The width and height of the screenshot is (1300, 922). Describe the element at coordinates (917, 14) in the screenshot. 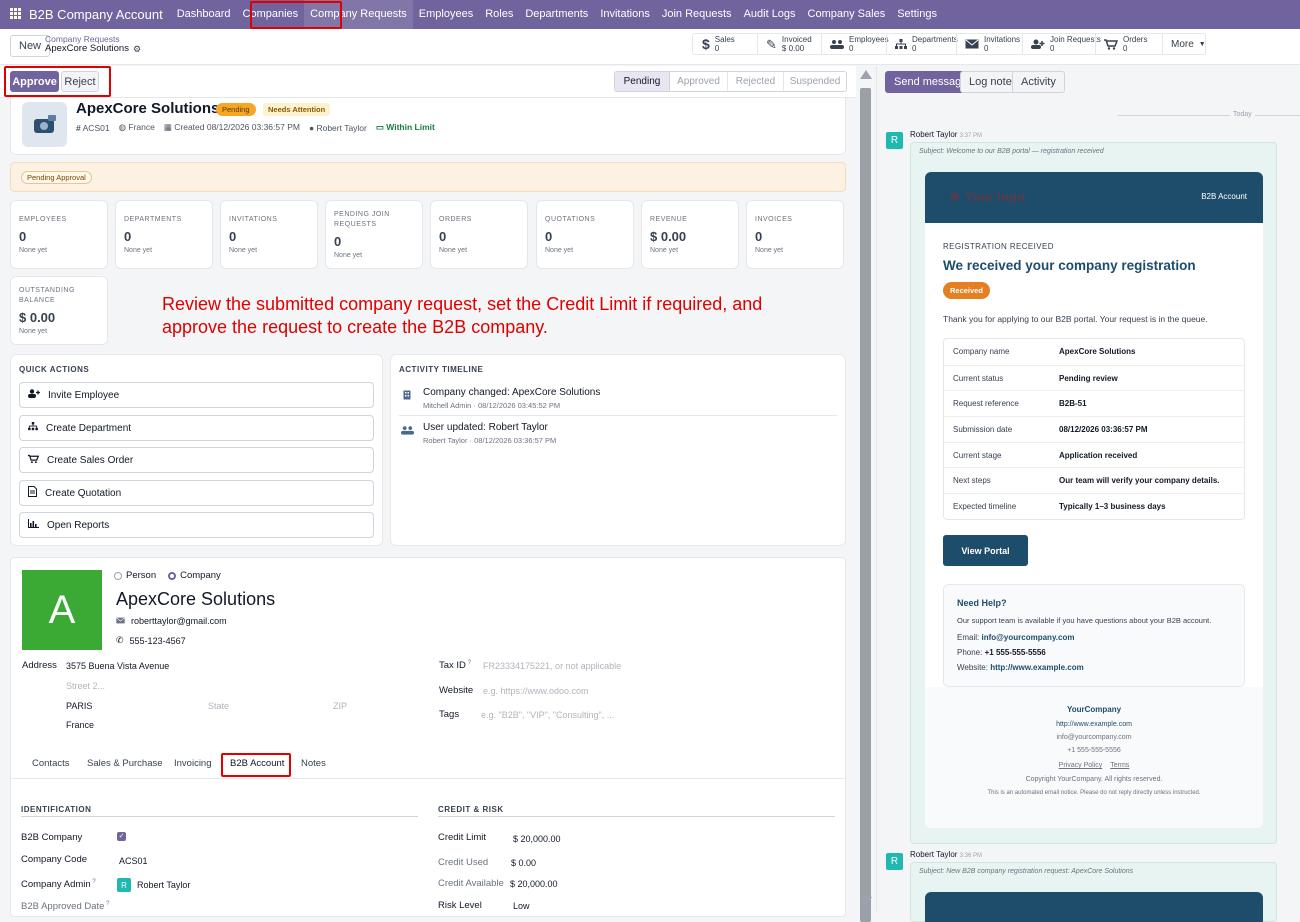

I see `nav-settings: Settings` at that location.